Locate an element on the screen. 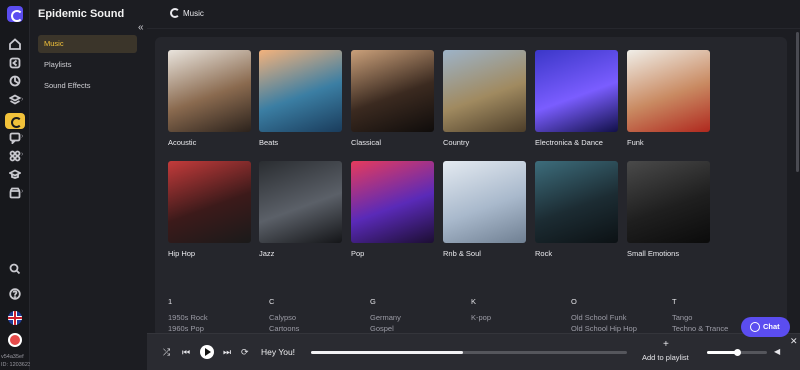  alphabet-letter: C is located at coordinates (272, 301).